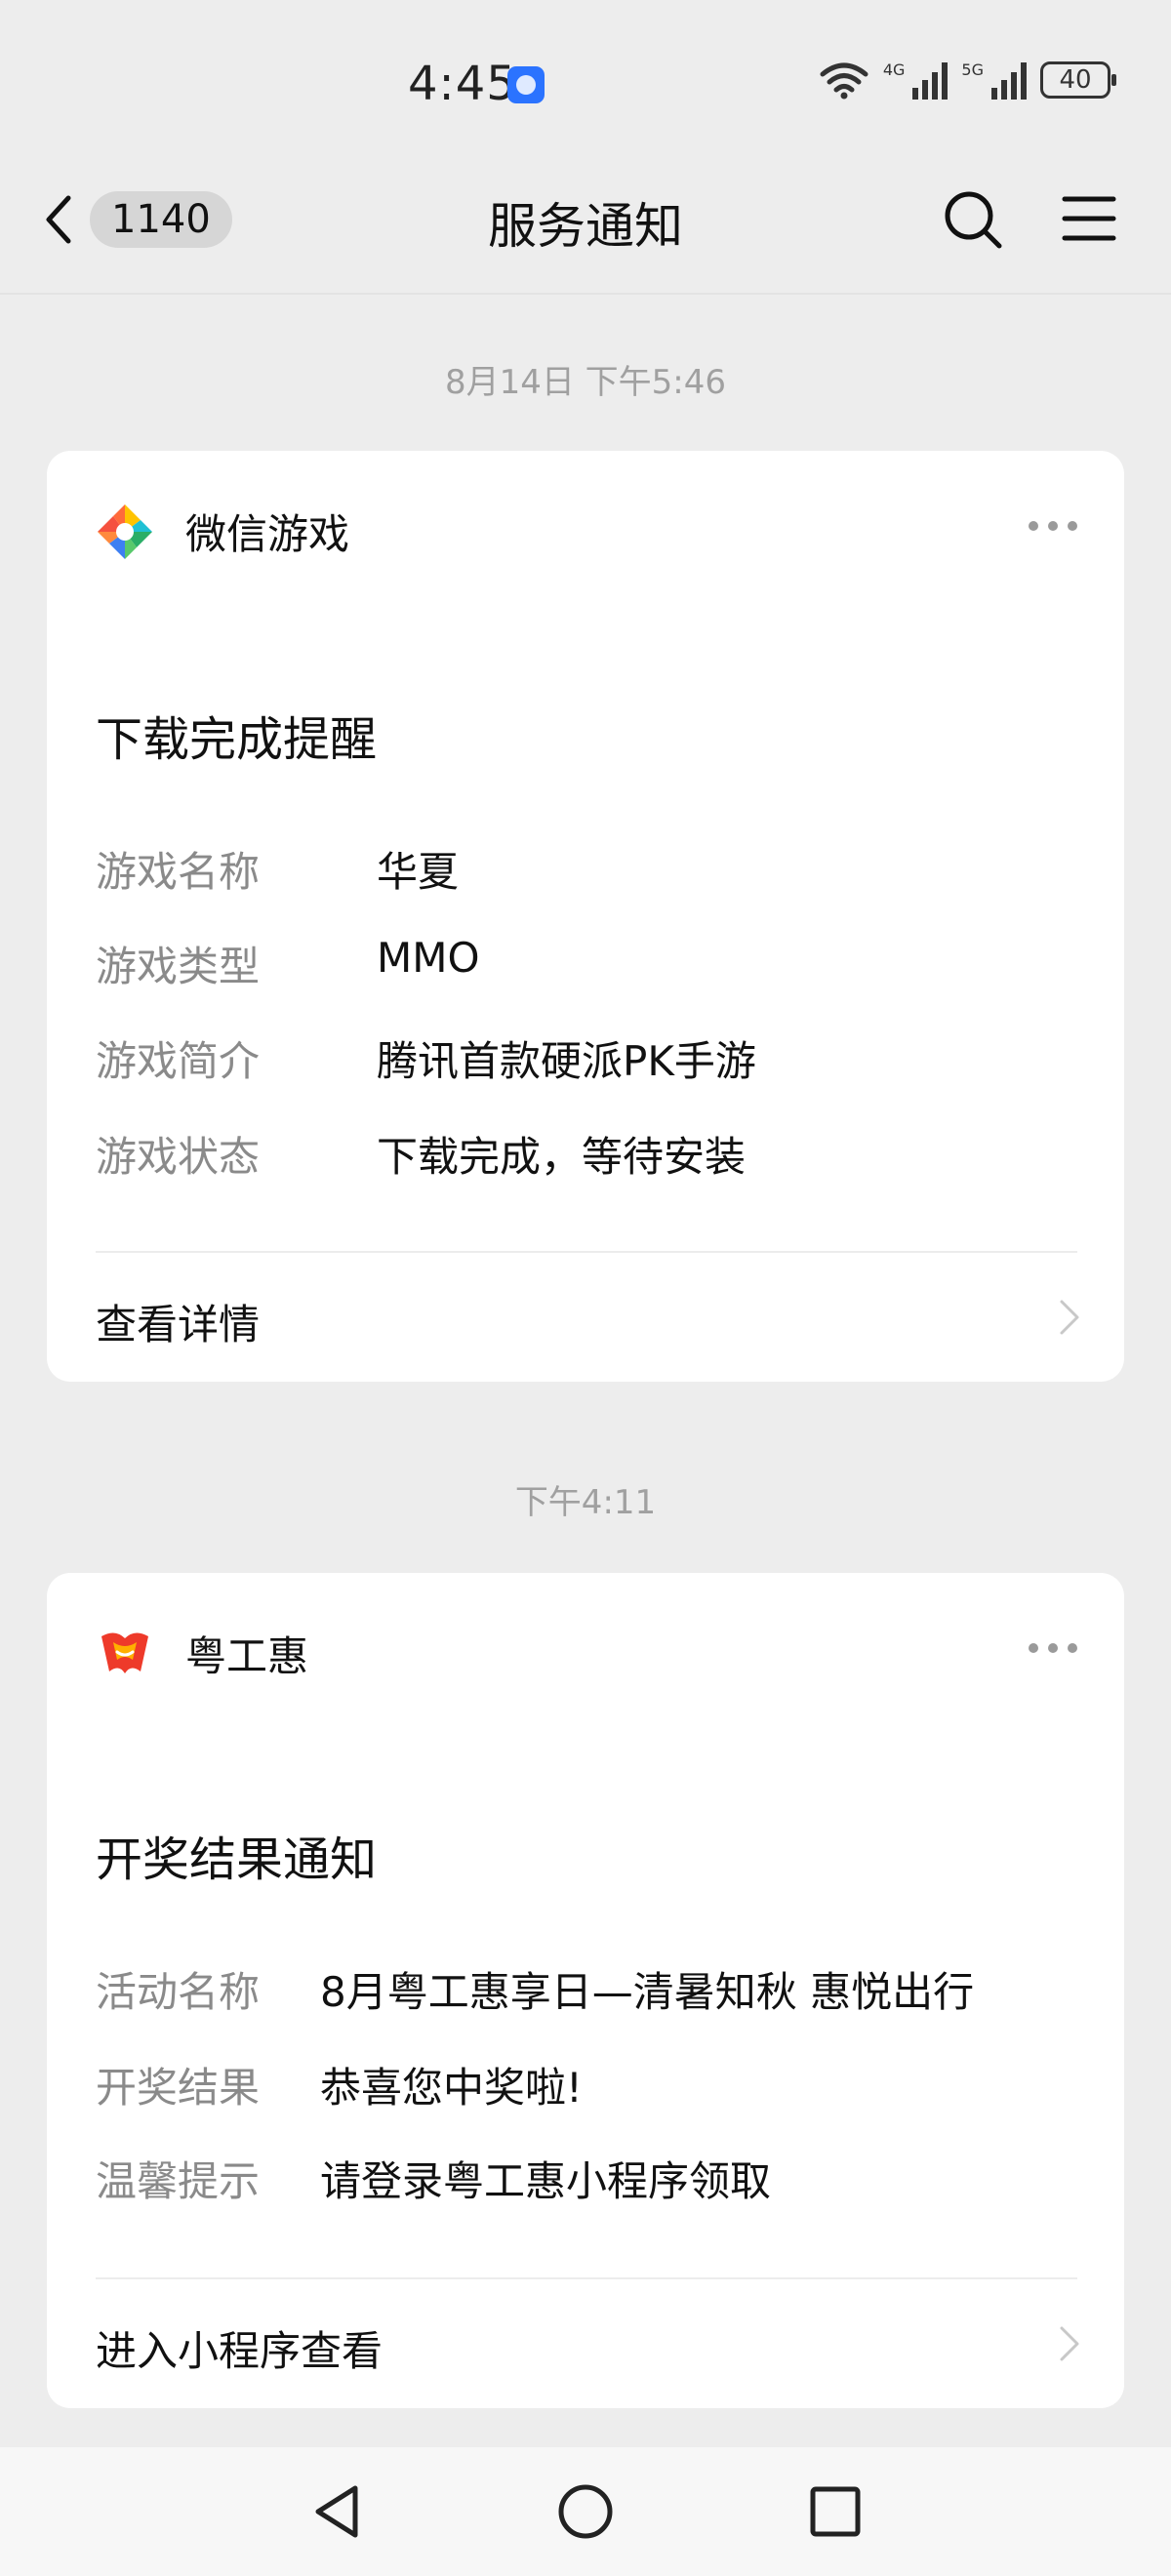 Image resolution: width=1171 pixels, height=2576 pixels. Describe the element at coordinates (178, 1992) in the screenshot. I see `field-label: 活动名称` at that location.